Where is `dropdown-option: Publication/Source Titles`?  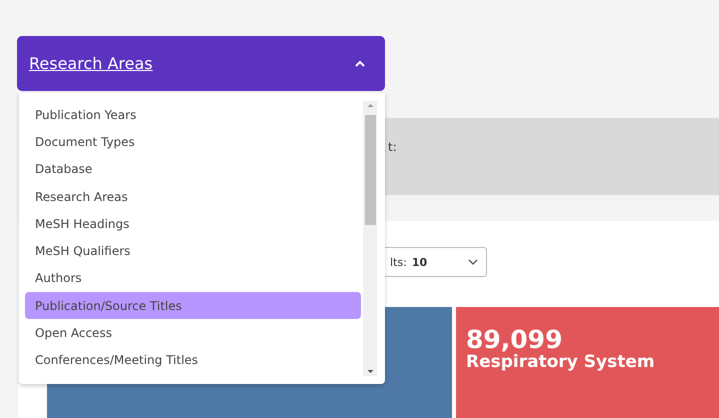 dropdown-option: Publication/Source Titles is located at coordinates (193, 306).